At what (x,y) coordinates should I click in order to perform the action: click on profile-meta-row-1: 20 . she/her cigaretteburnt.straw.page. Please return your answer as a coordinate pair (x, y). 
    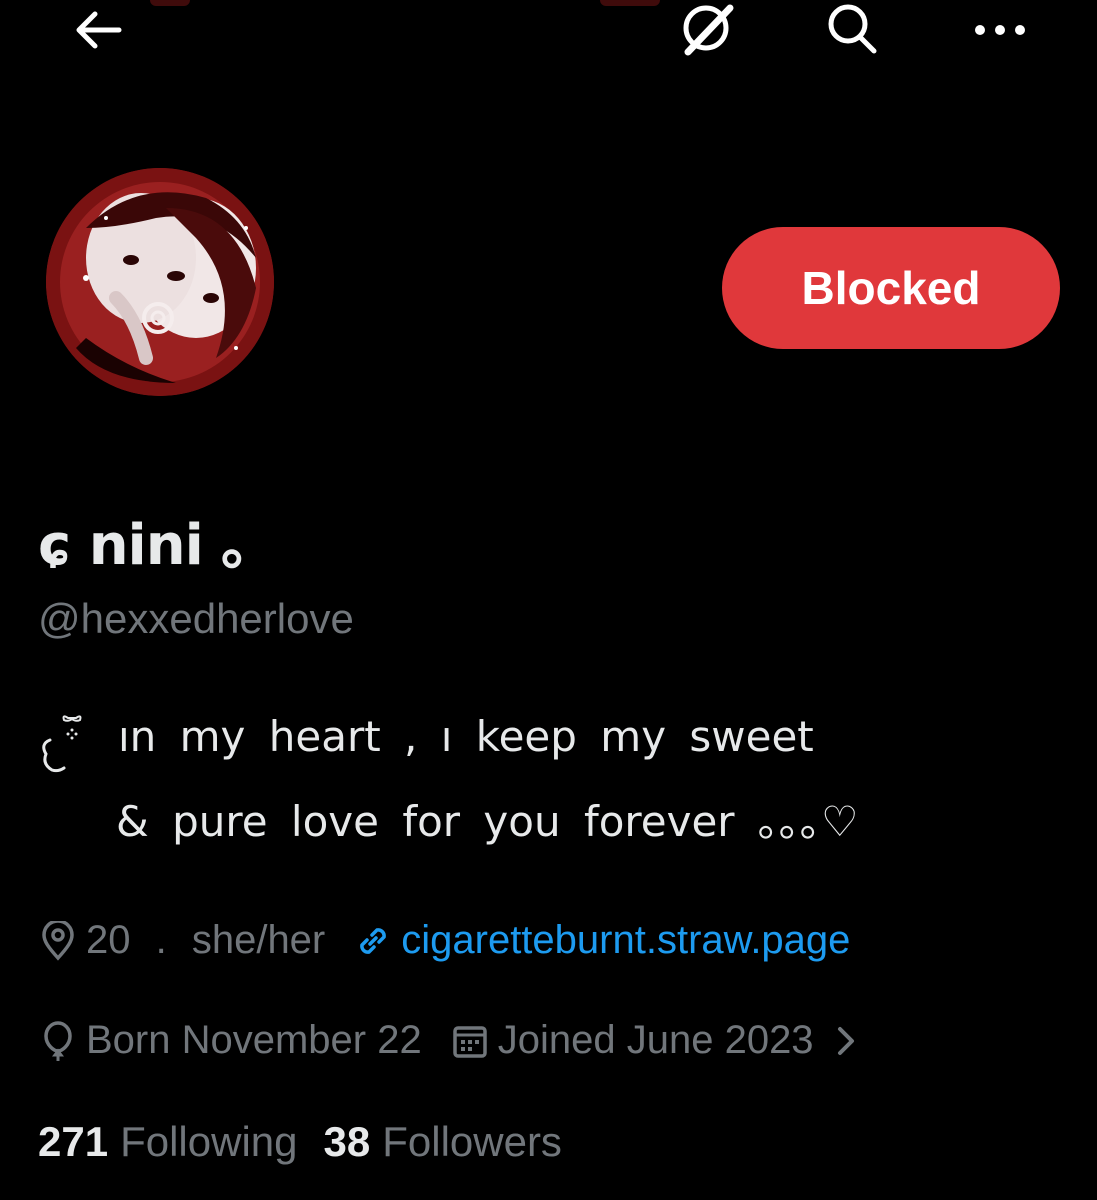
    Looking at the image, I should click on (458, 940).